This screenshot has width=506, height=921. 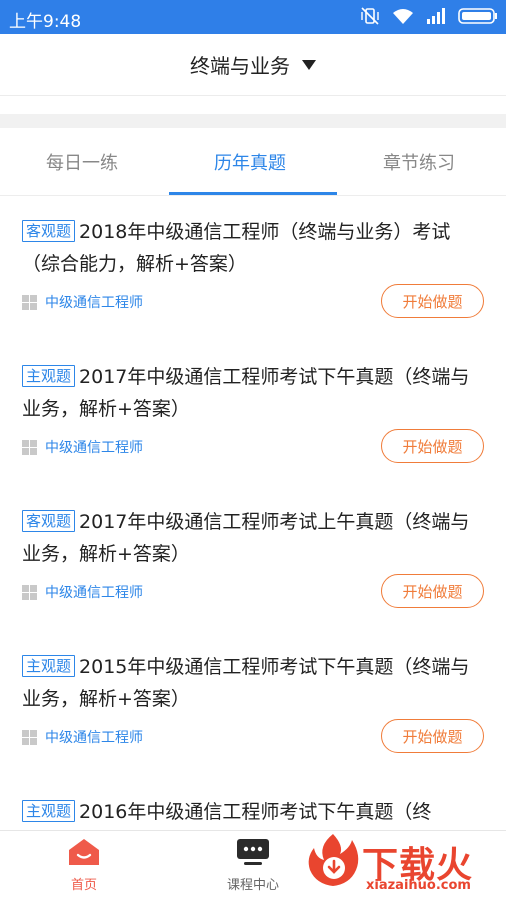 I want to click on item-title: 客观题 2018年中级通信工程师（终端与业务）考试（综合能力，解析+答案）, so click(x=252, y=248).